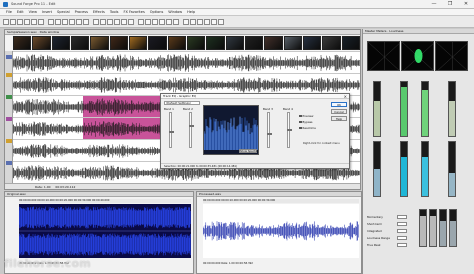 The image size is (474, 274). I want to click on minimize-button: —, so click(434, 4).